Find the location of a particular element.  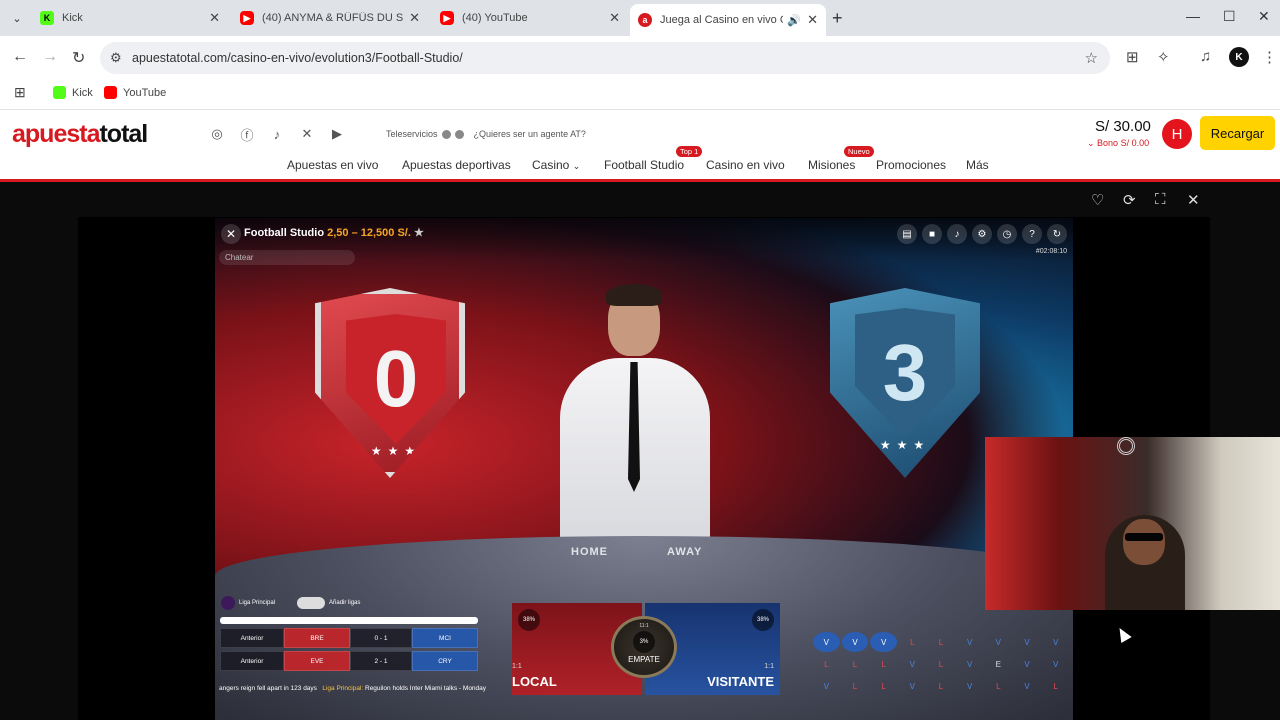

extensions-icon: ✧ is located at coordinates (1163, 57).